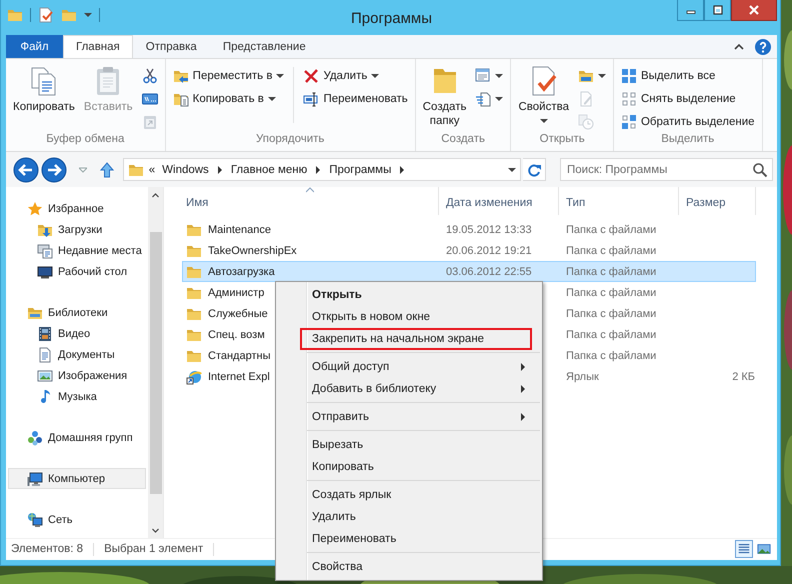  Describe the element at coordinates (152, 170) in the screenshot. I see `overflow-marker: «` at that location.